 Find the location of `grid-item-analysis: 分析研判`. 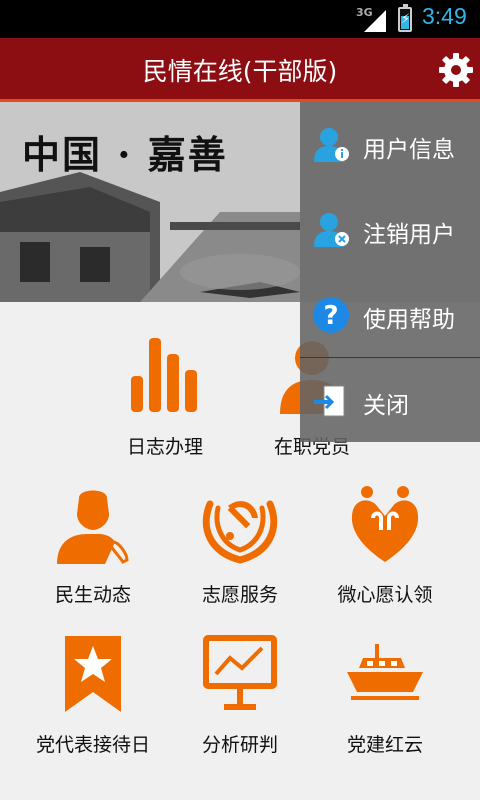

grid-item-analysis: 分析研判 is located at coordinates (240, 709).